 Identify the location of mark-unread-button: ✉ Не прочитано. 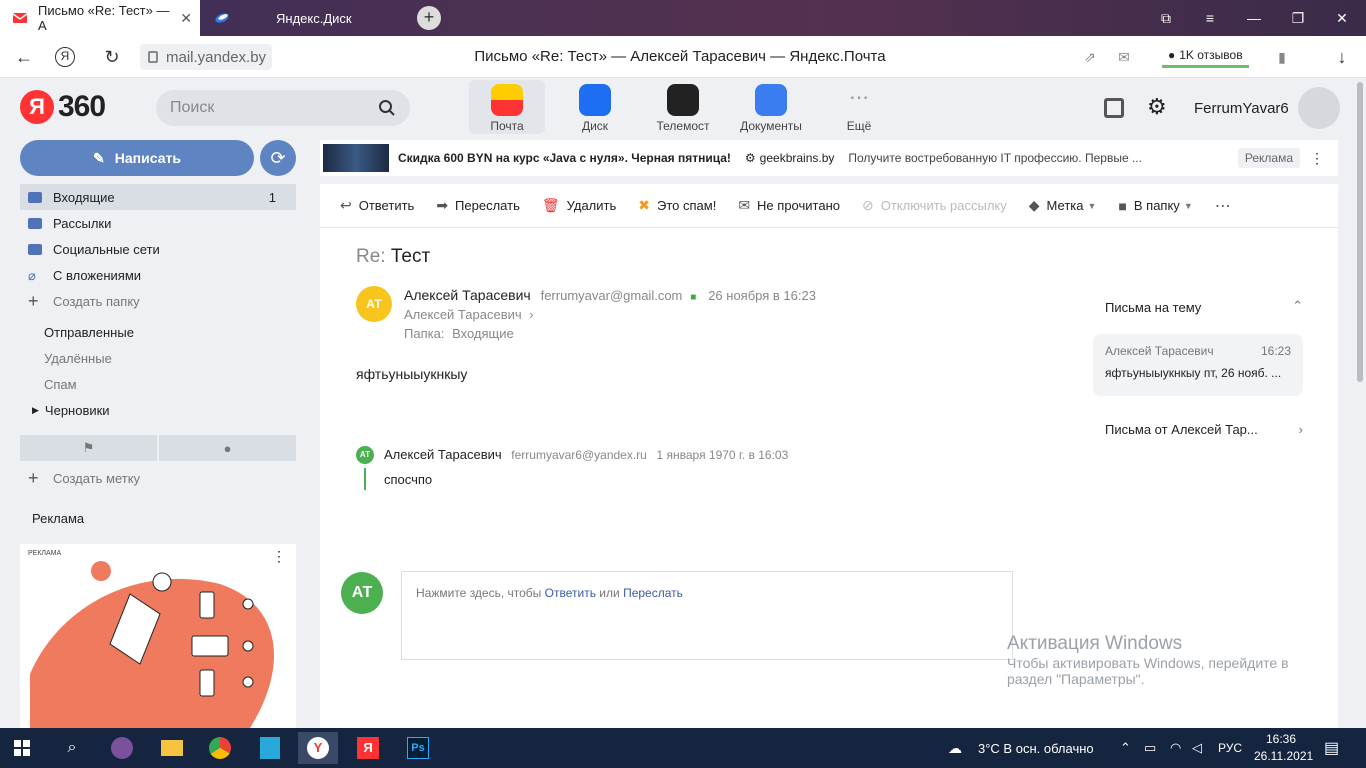
(789, 205).